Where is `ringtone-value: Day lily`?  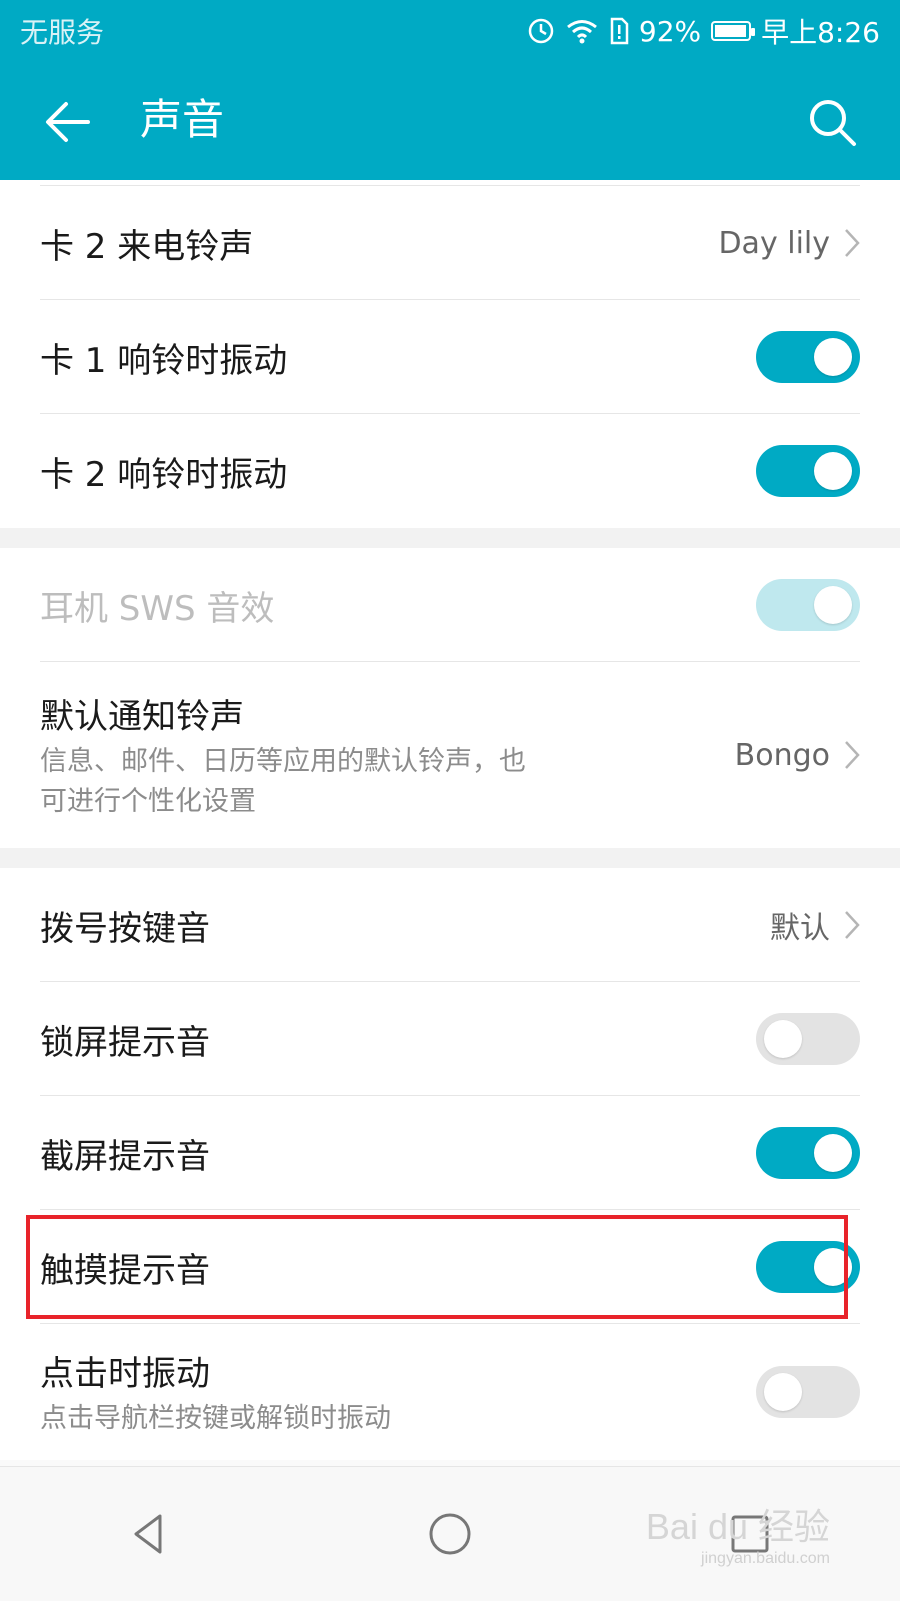
ringtone-value: Day lily is located at coordinates (774, 243).